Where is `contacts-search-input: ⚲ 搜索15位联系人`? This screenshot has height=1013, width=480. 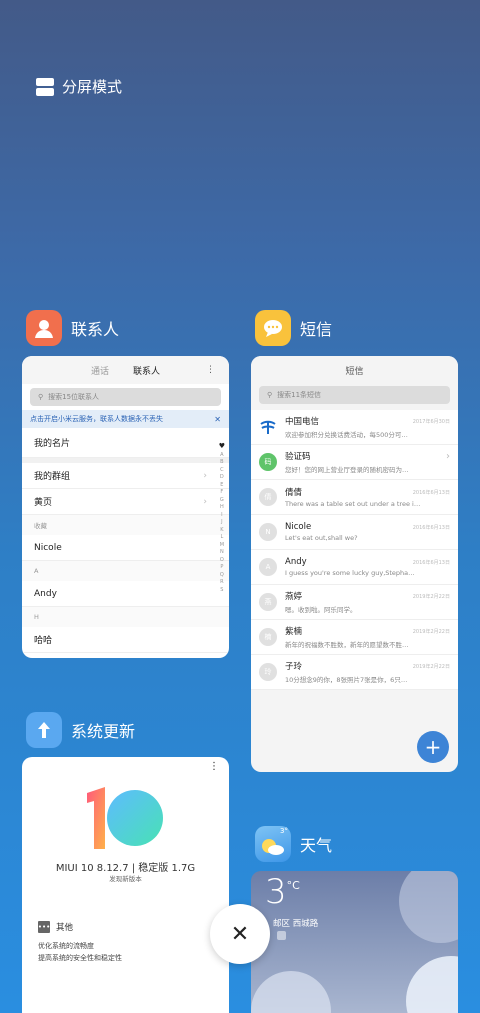
contacts-search-input: ⚲ 搜索15位联系人 is located at coordinates (125, 397).